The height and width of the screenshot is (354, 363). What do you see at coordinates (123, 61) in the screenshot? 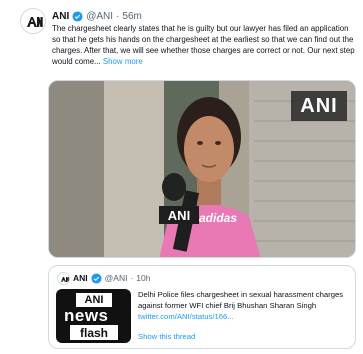
I see `show-more-link: Show more` at bounding box center [123, 61].